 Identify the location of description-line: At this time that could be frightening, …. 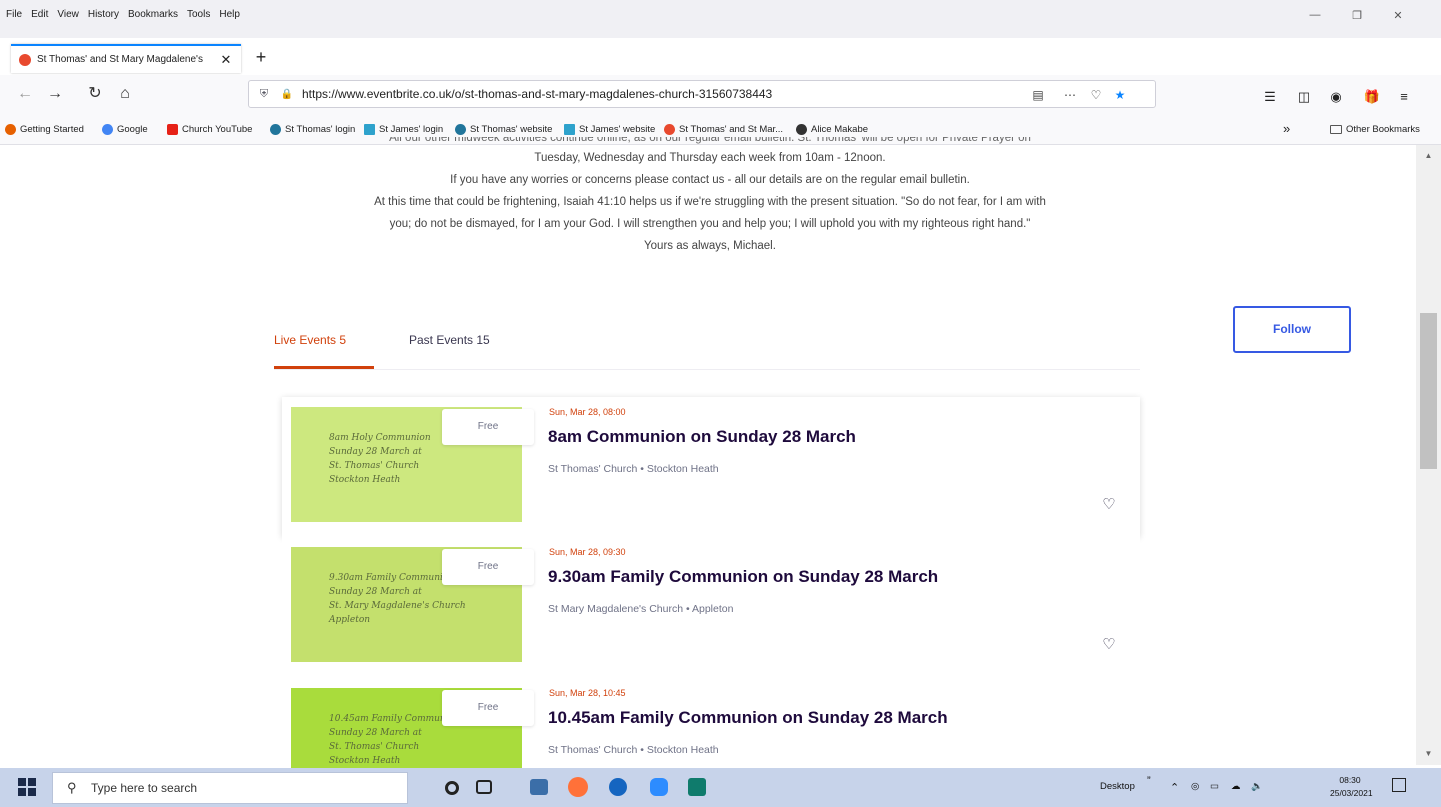
(710, 202).